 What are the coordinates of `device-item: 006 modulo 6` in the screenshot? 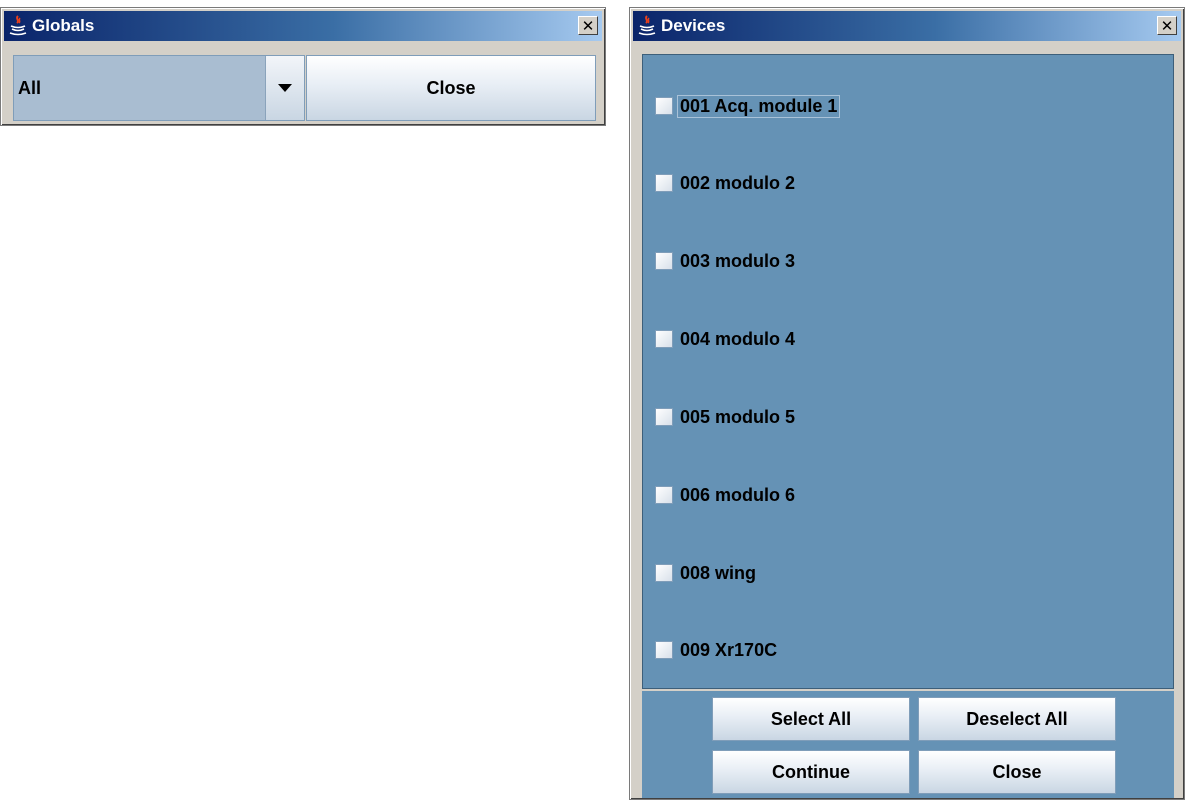 It's located at (726, 495).